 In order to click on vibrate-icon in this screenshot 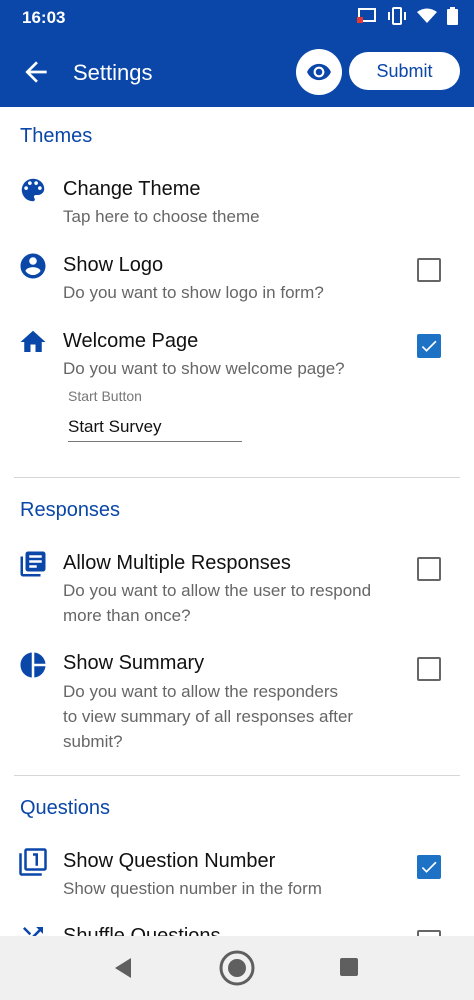, I will do `click(397, 16)`.